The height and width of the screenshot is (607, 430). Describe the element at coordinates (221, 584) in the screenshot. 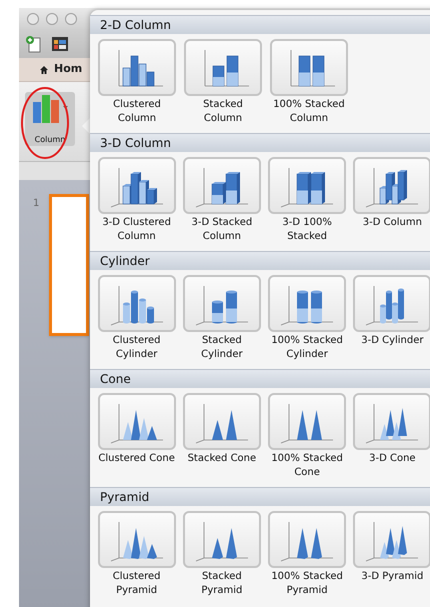

I see `chart-type-label: Stacked Pyramid` at that location.